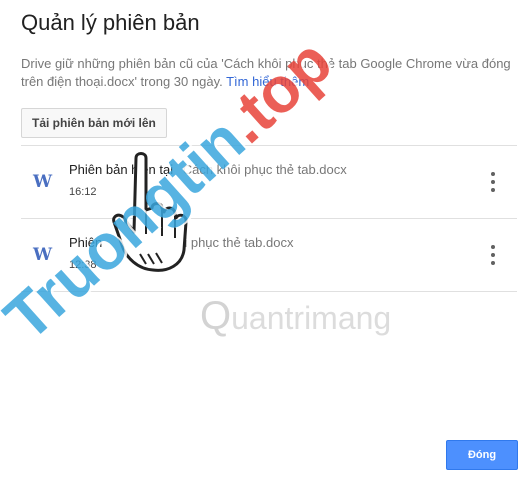 The image size is (529, 479). What do you see at coordinates (231, 242) in the screenshot?
I see `version-filename: hôi phục thẻ tab.docx` at bounding box center [231, 242].